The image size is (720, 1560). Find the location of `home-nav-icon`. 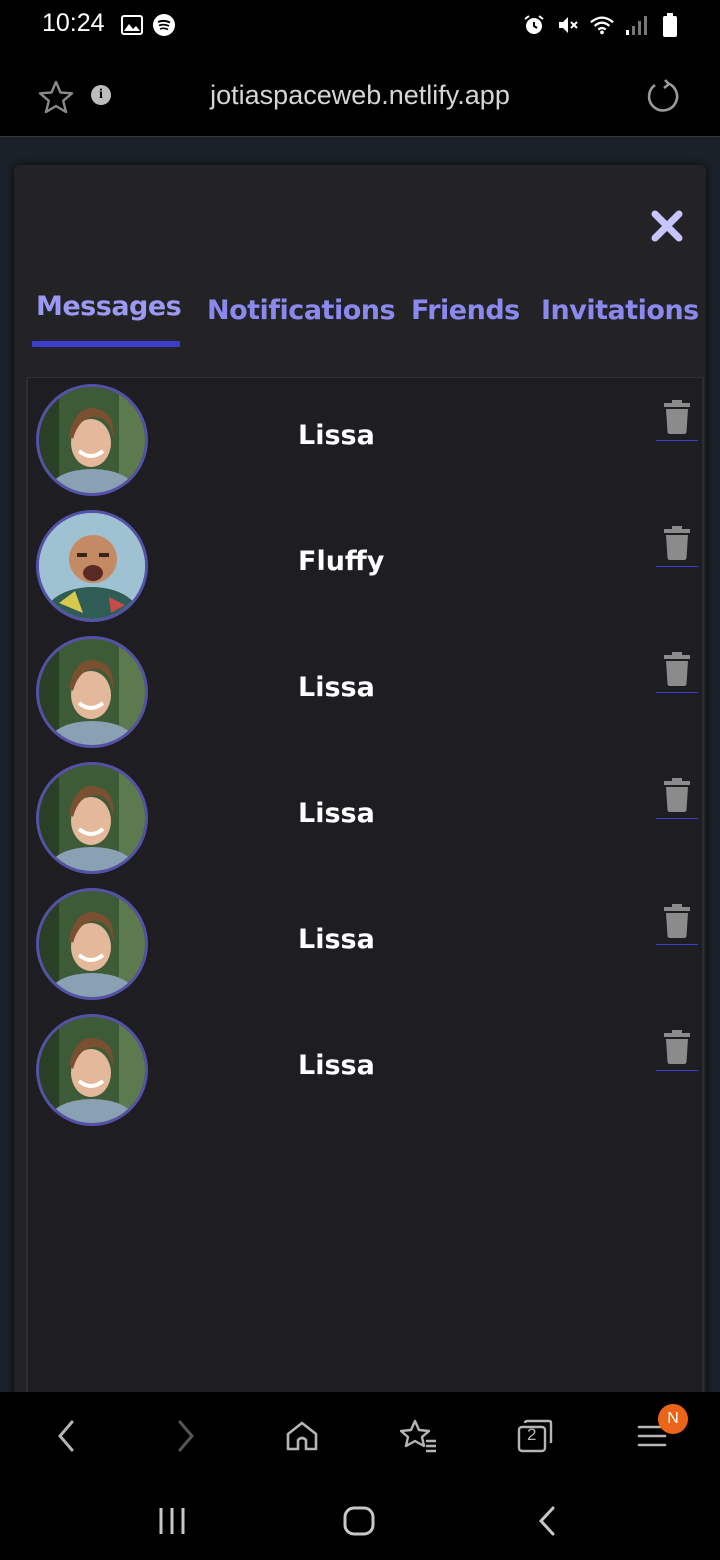

home-nav-icon is located at coordinates (359, 1521).